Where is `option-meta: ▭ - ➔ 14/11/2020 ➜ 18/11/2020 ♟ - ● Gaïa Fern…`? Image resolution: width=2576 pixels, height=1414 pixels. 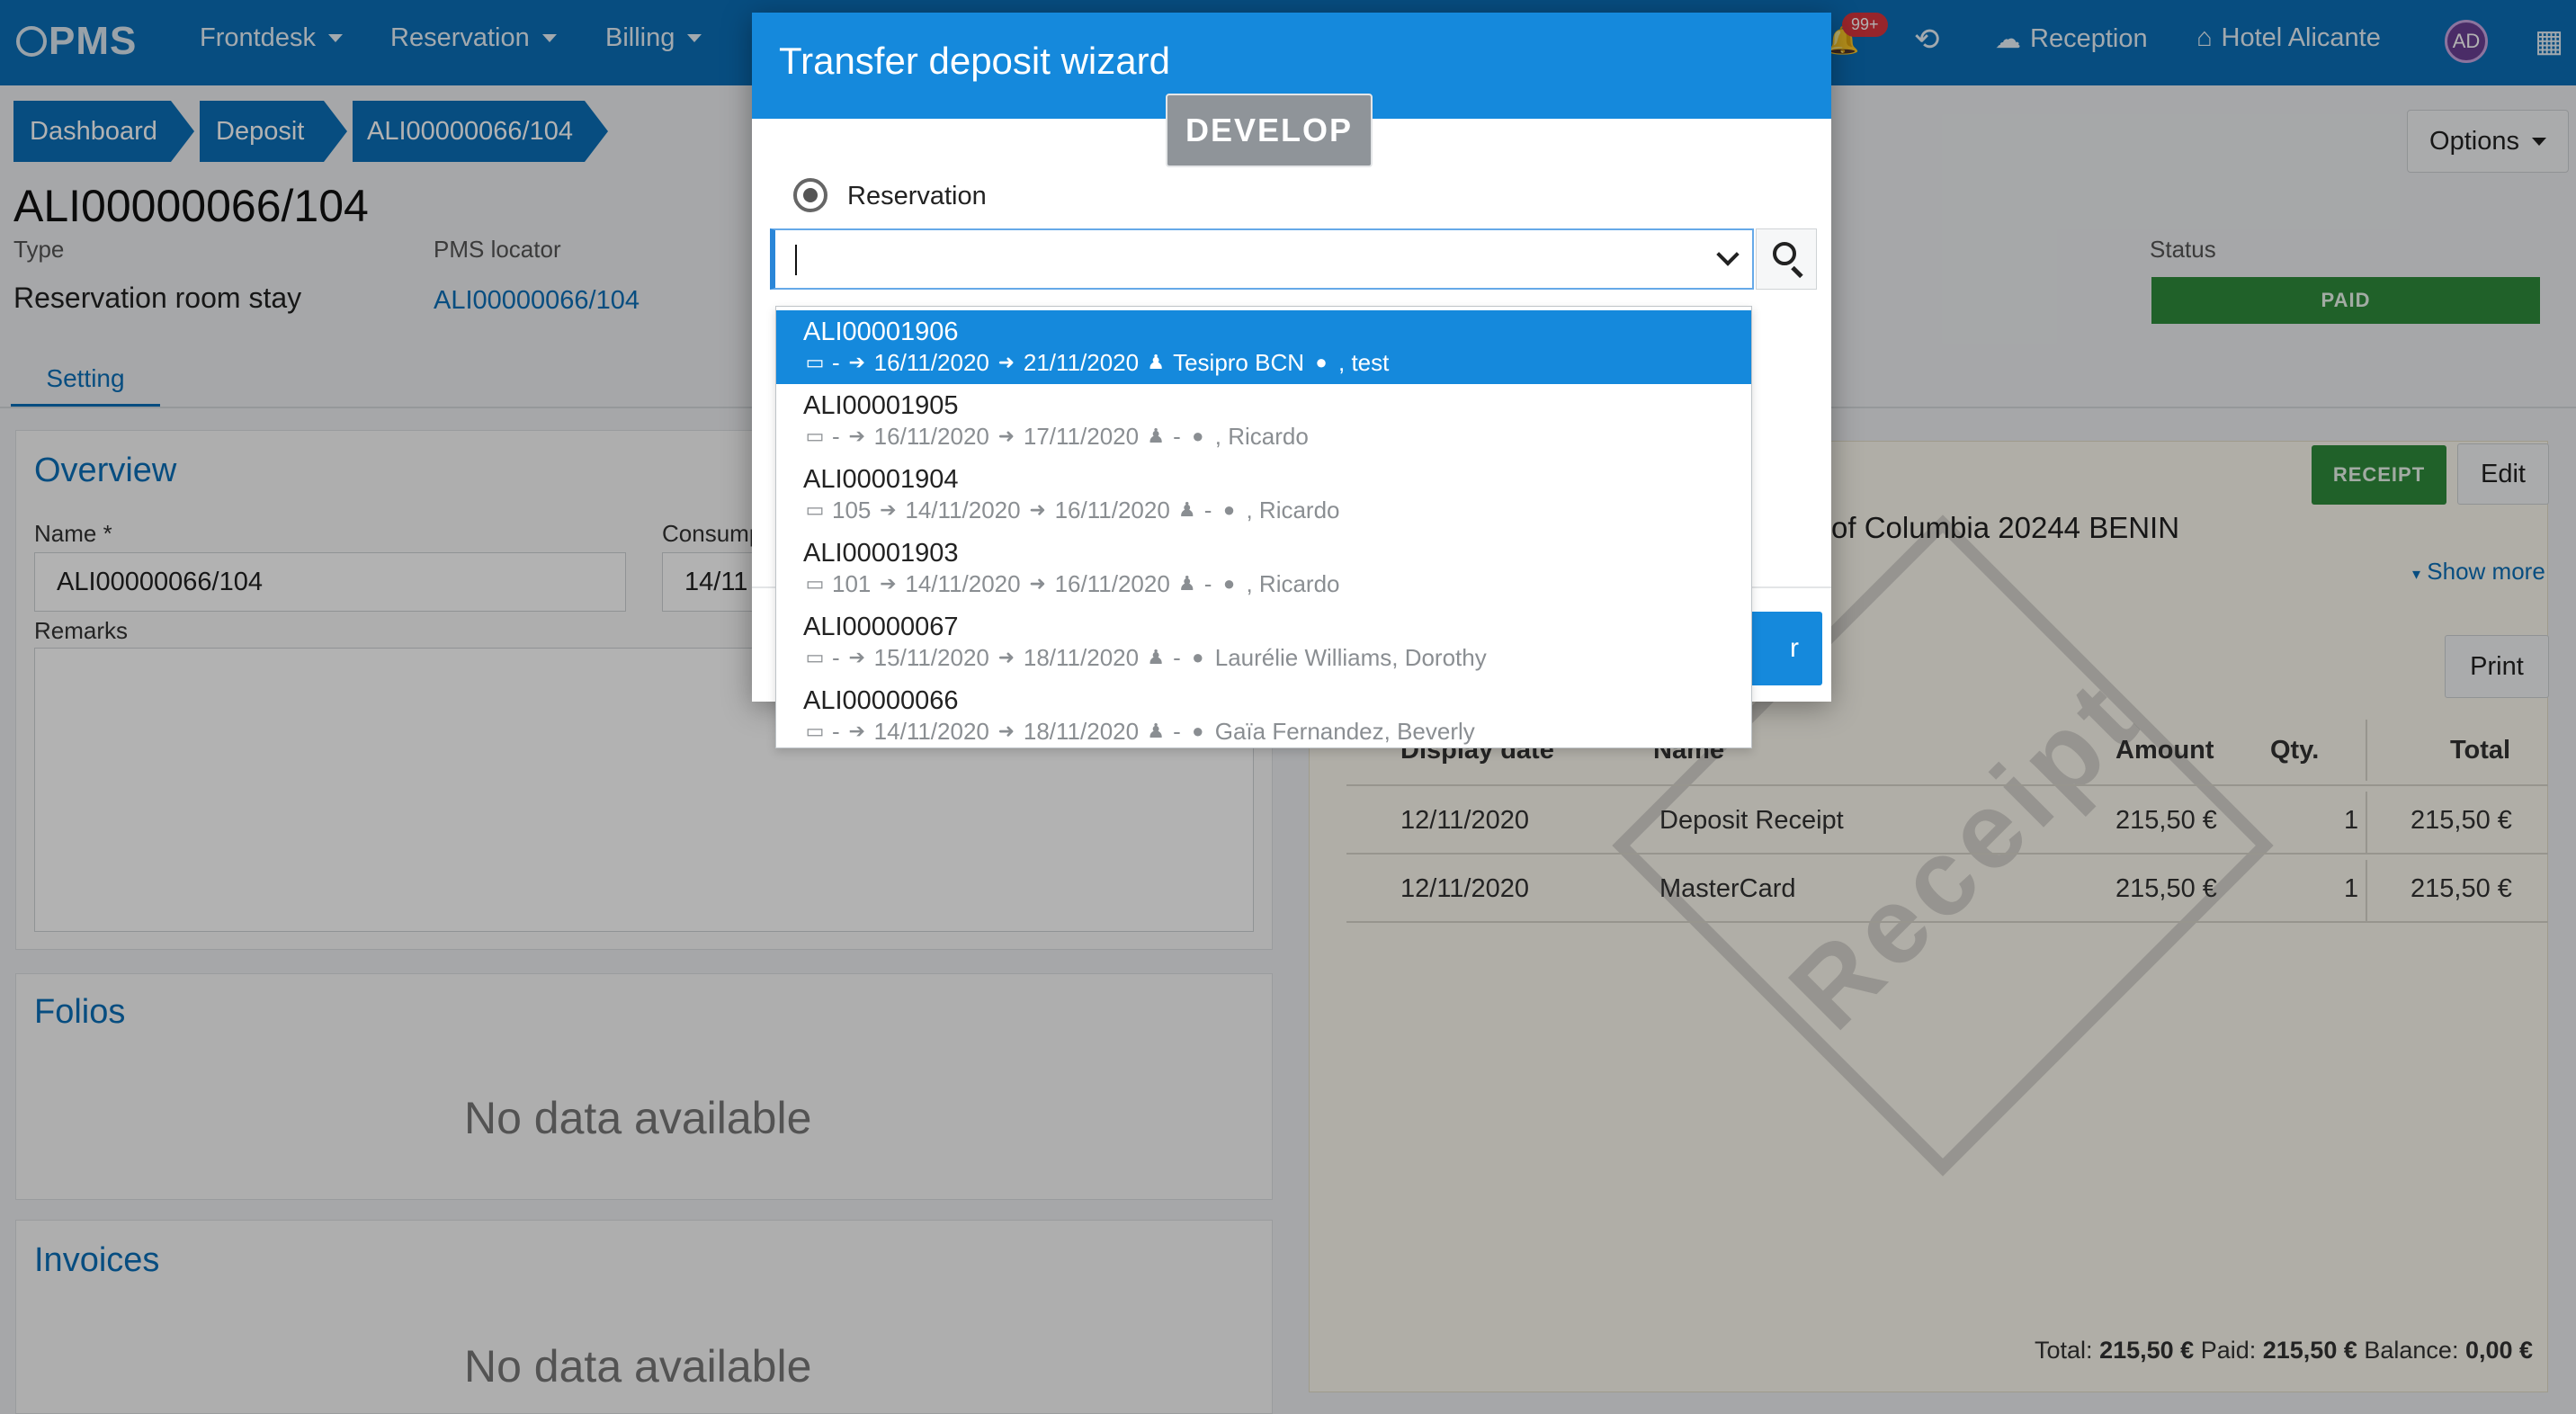
option-meta: ▭ - ➔ 14/11/2020 ➜ 18/11/2020 ♟ - ● Gaïa Fern… is located at coordinates (1277, 731).